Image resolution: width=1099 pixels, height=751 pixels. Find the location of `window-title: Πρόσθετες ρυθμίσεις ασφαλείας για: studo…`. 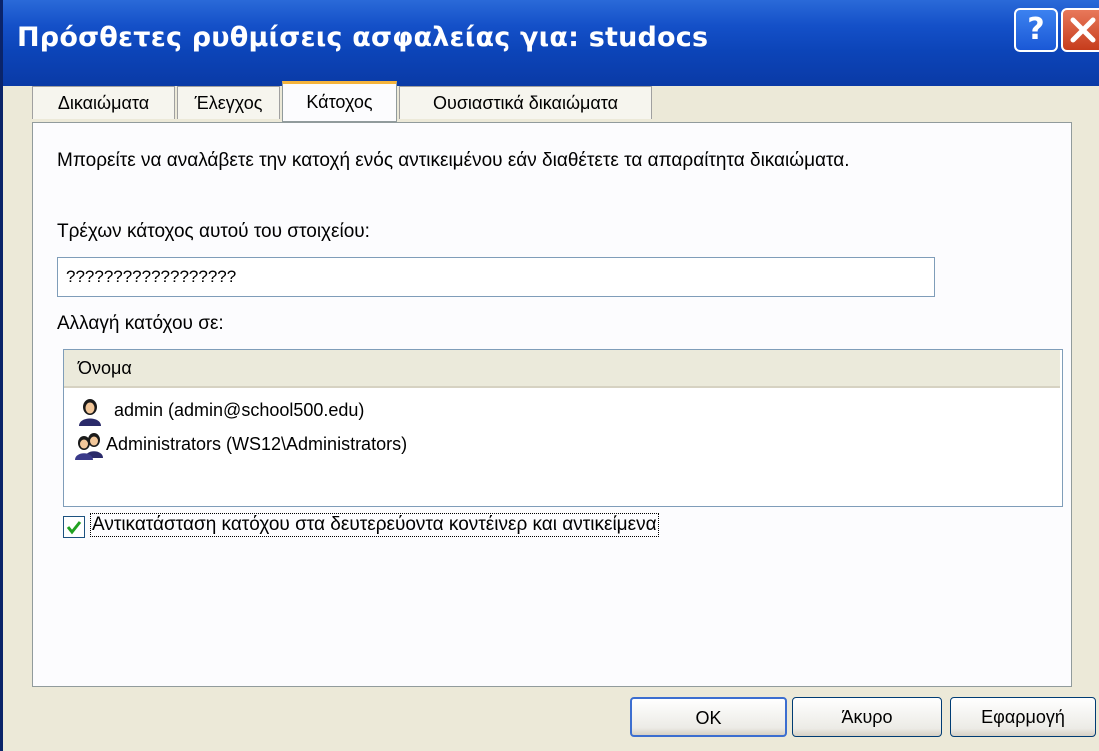

window-title: Πρόσθετες ρυθμίσεις ασφαλείας για: studo… is located at coordinates (363, 37).